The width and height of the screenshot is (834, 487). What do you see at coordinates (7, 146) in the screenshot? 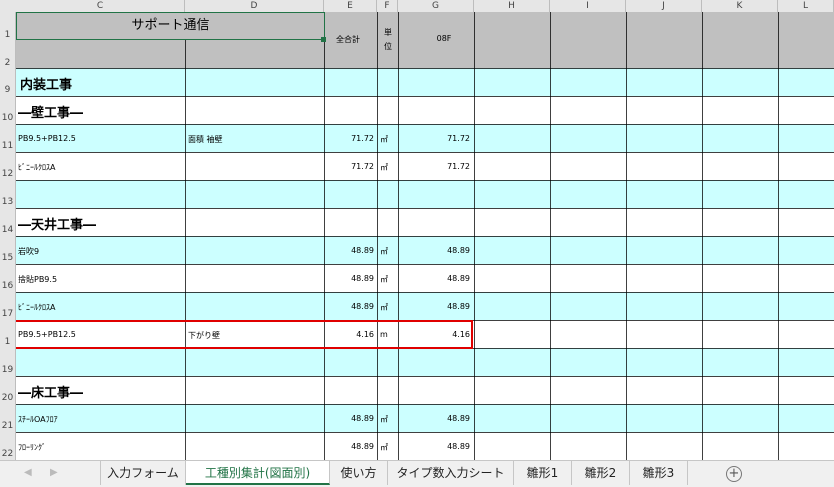
I see `row-number: 11` at bounding box center [7, 146].